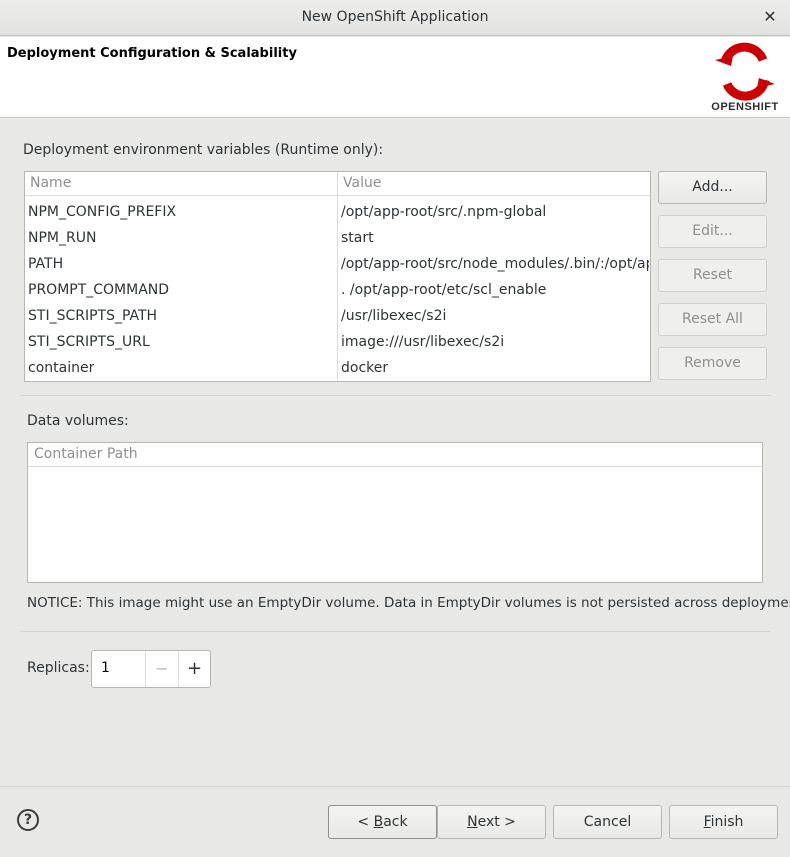  I want to click on close-icon: ✕, so click(770, 17).